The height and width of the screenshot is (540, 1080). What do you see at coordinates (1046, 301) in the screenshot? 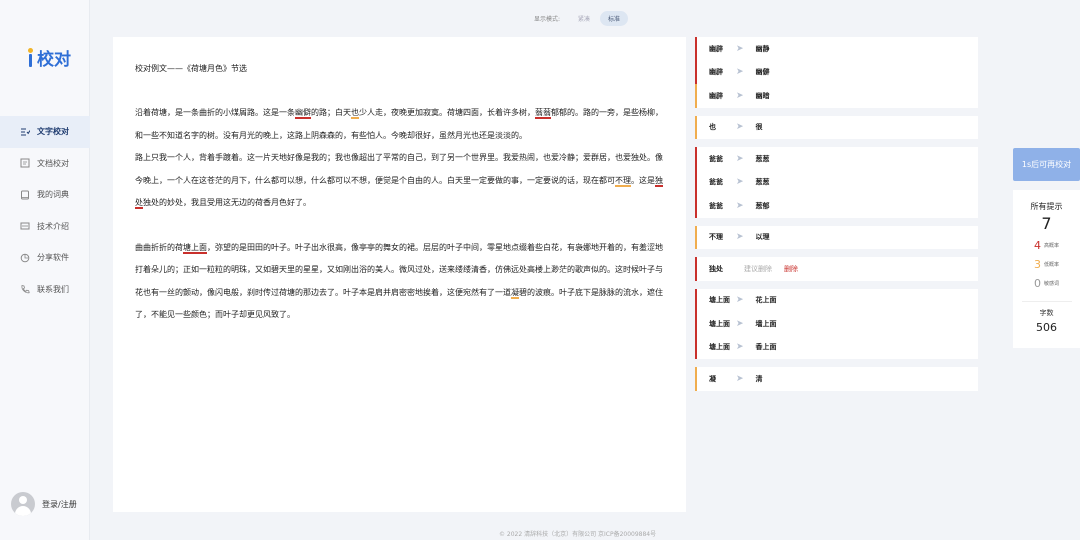
I see `divider` at bounding box center [1046, 301].